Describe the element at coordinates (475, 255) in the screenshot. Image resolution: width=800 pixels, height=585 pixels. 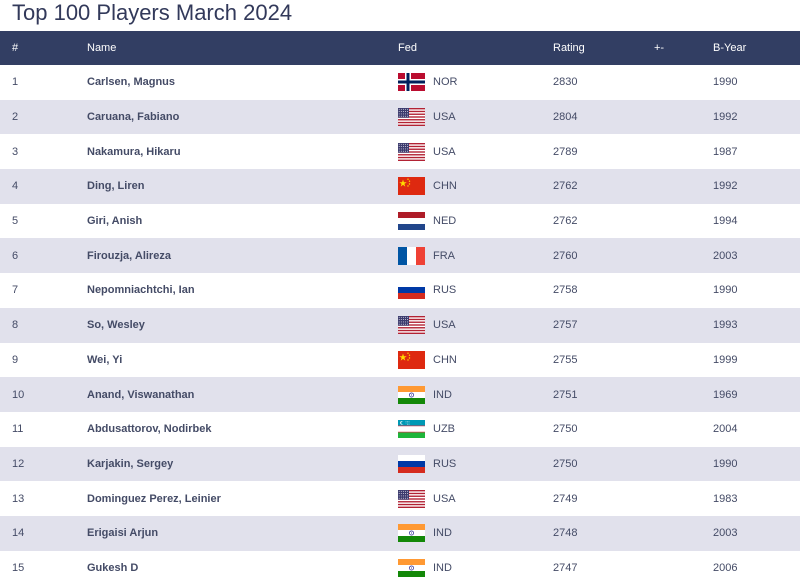
I see `federation-cell: FRA` at that location.